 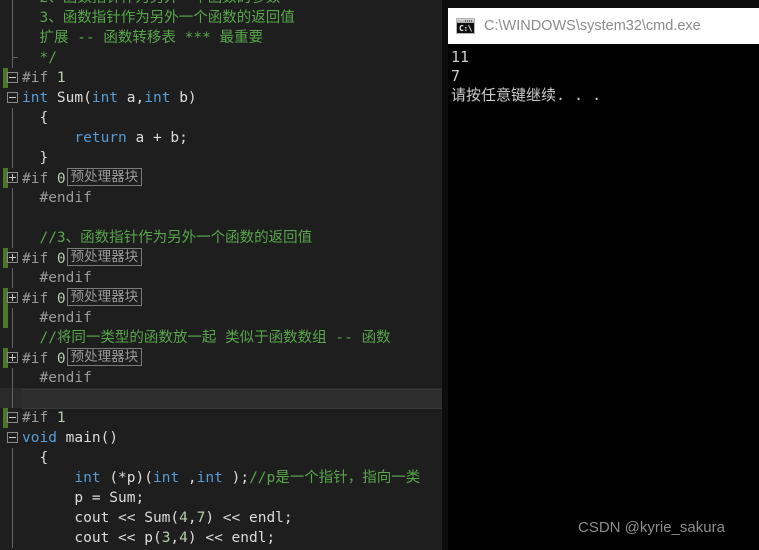 I want to click on code-line: 2、函数指针作为另外一个函数的参数, so click(x=221, y=4).